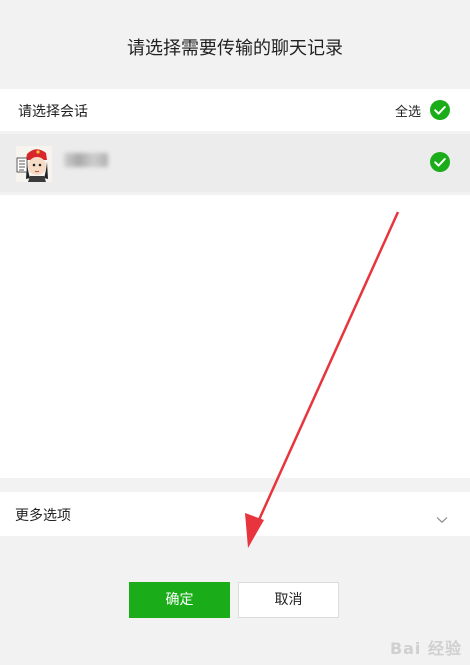  What do you see at coordinates (440, 110) in the screenshot?
I see `select-all-check-icon` at bounding box center [440, 110].